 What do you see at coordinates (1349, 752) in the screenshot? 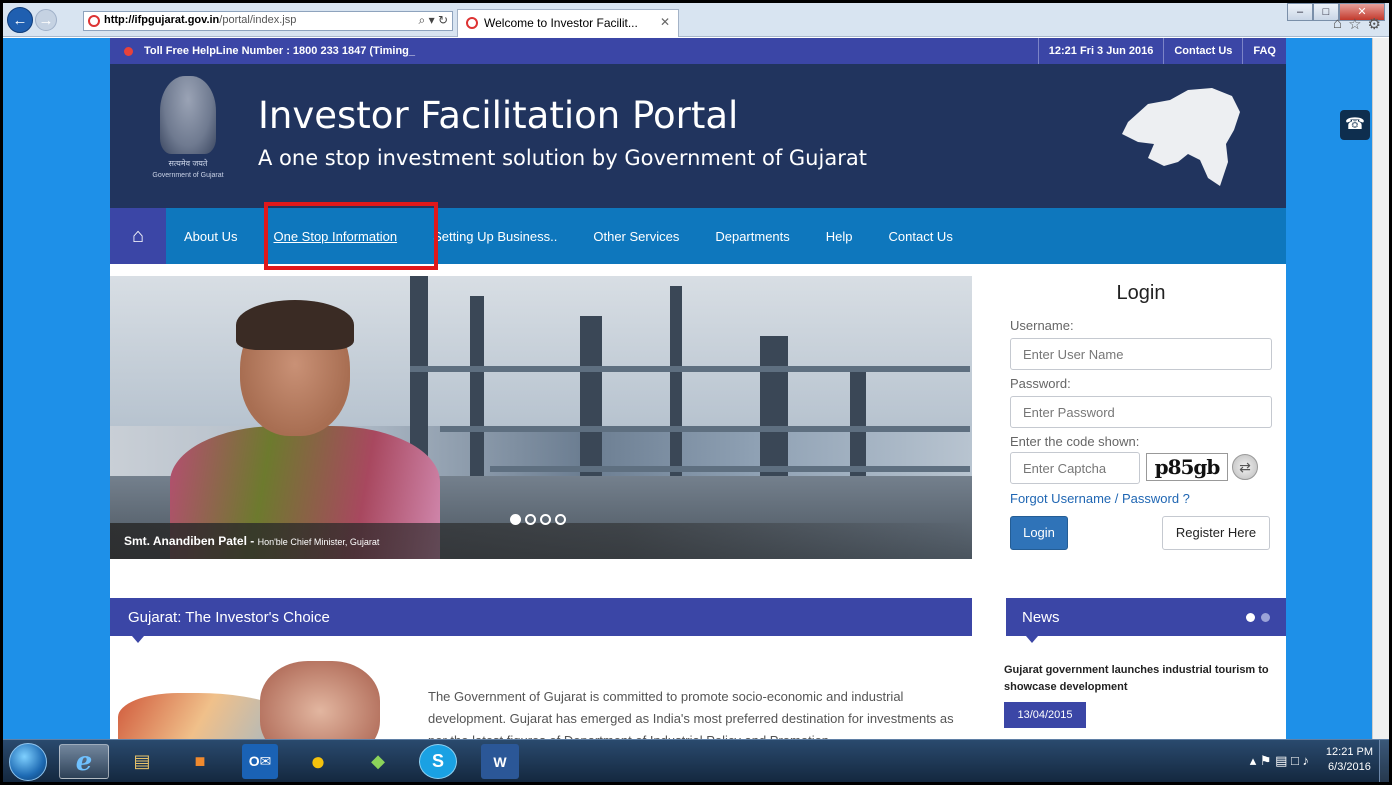
I see `clock-time: 12:21 PM` at bounding box center [1349, 752].